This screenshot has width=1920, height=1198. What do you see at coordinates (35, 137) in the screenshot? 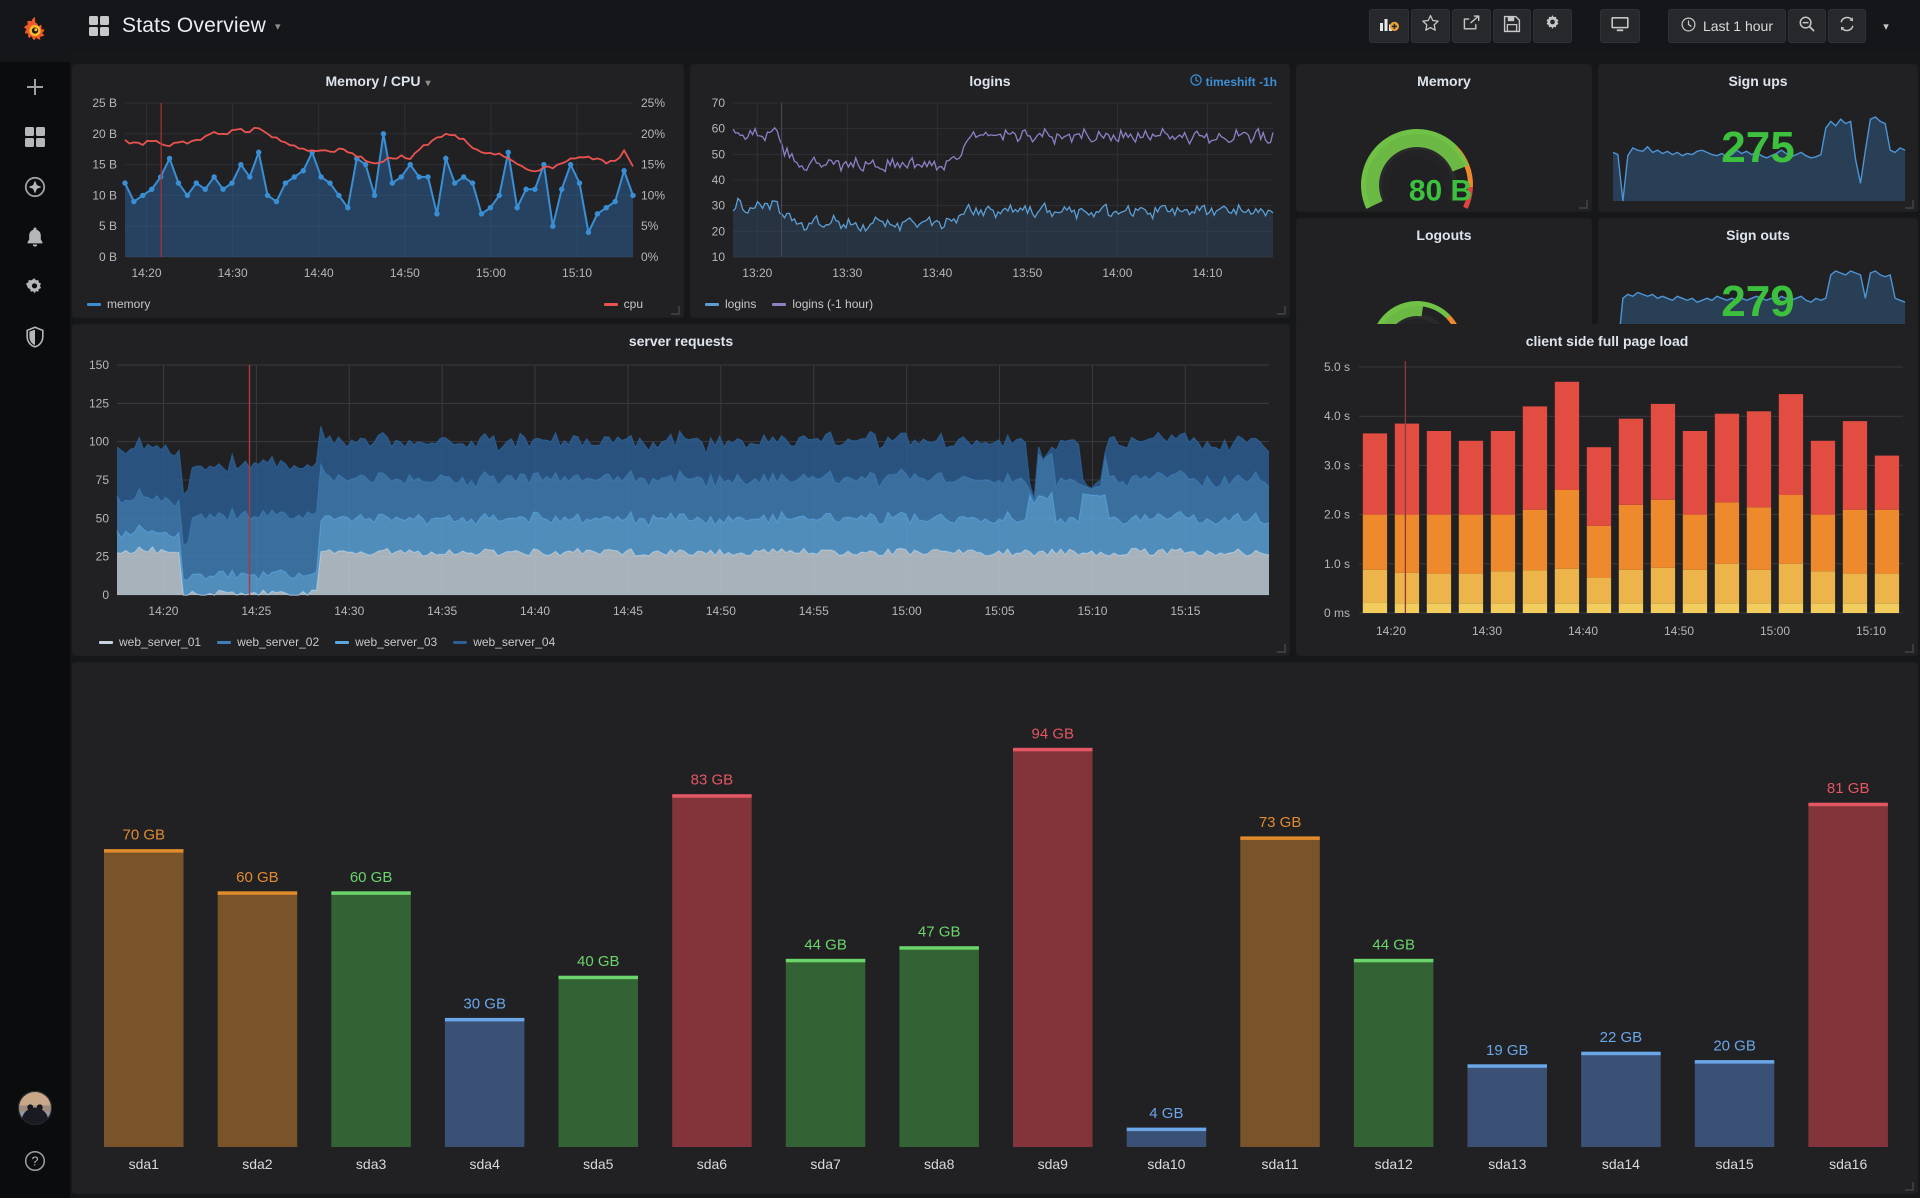
I see `sidebar-item-dashboards` at bounding box center [35, 137].